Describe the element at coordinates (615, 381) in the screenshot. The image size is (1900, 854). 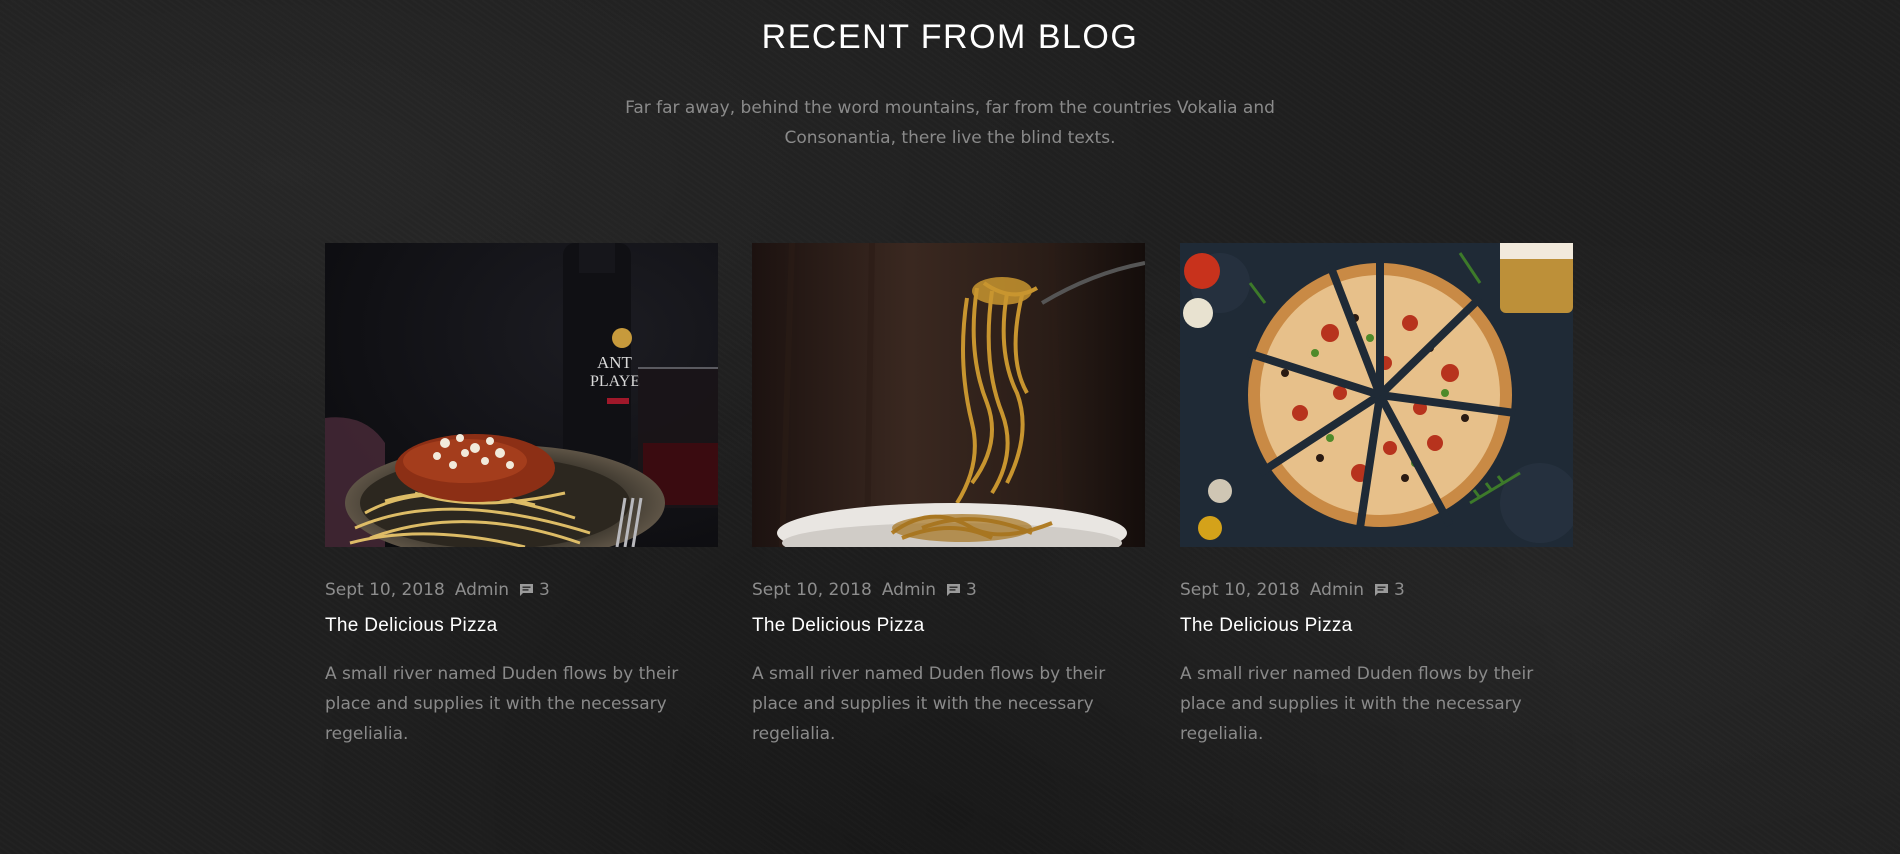
I see `svg-text: PLAYE` at that location.